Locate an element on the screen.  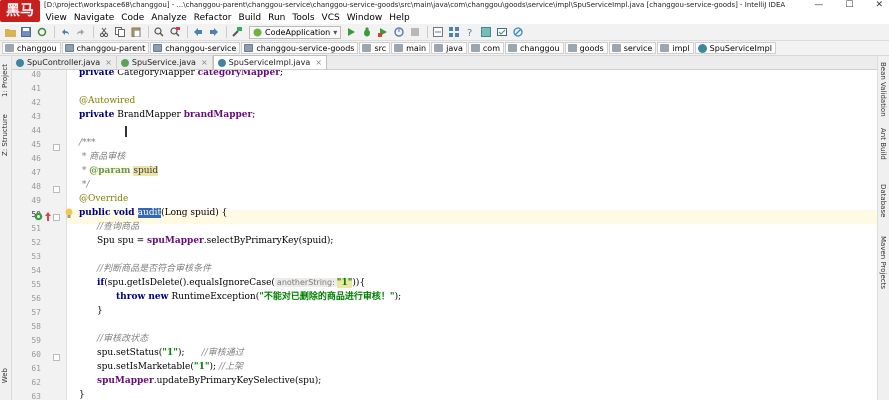
breadcrumb-item: goods is located at coordinates (586, 48).